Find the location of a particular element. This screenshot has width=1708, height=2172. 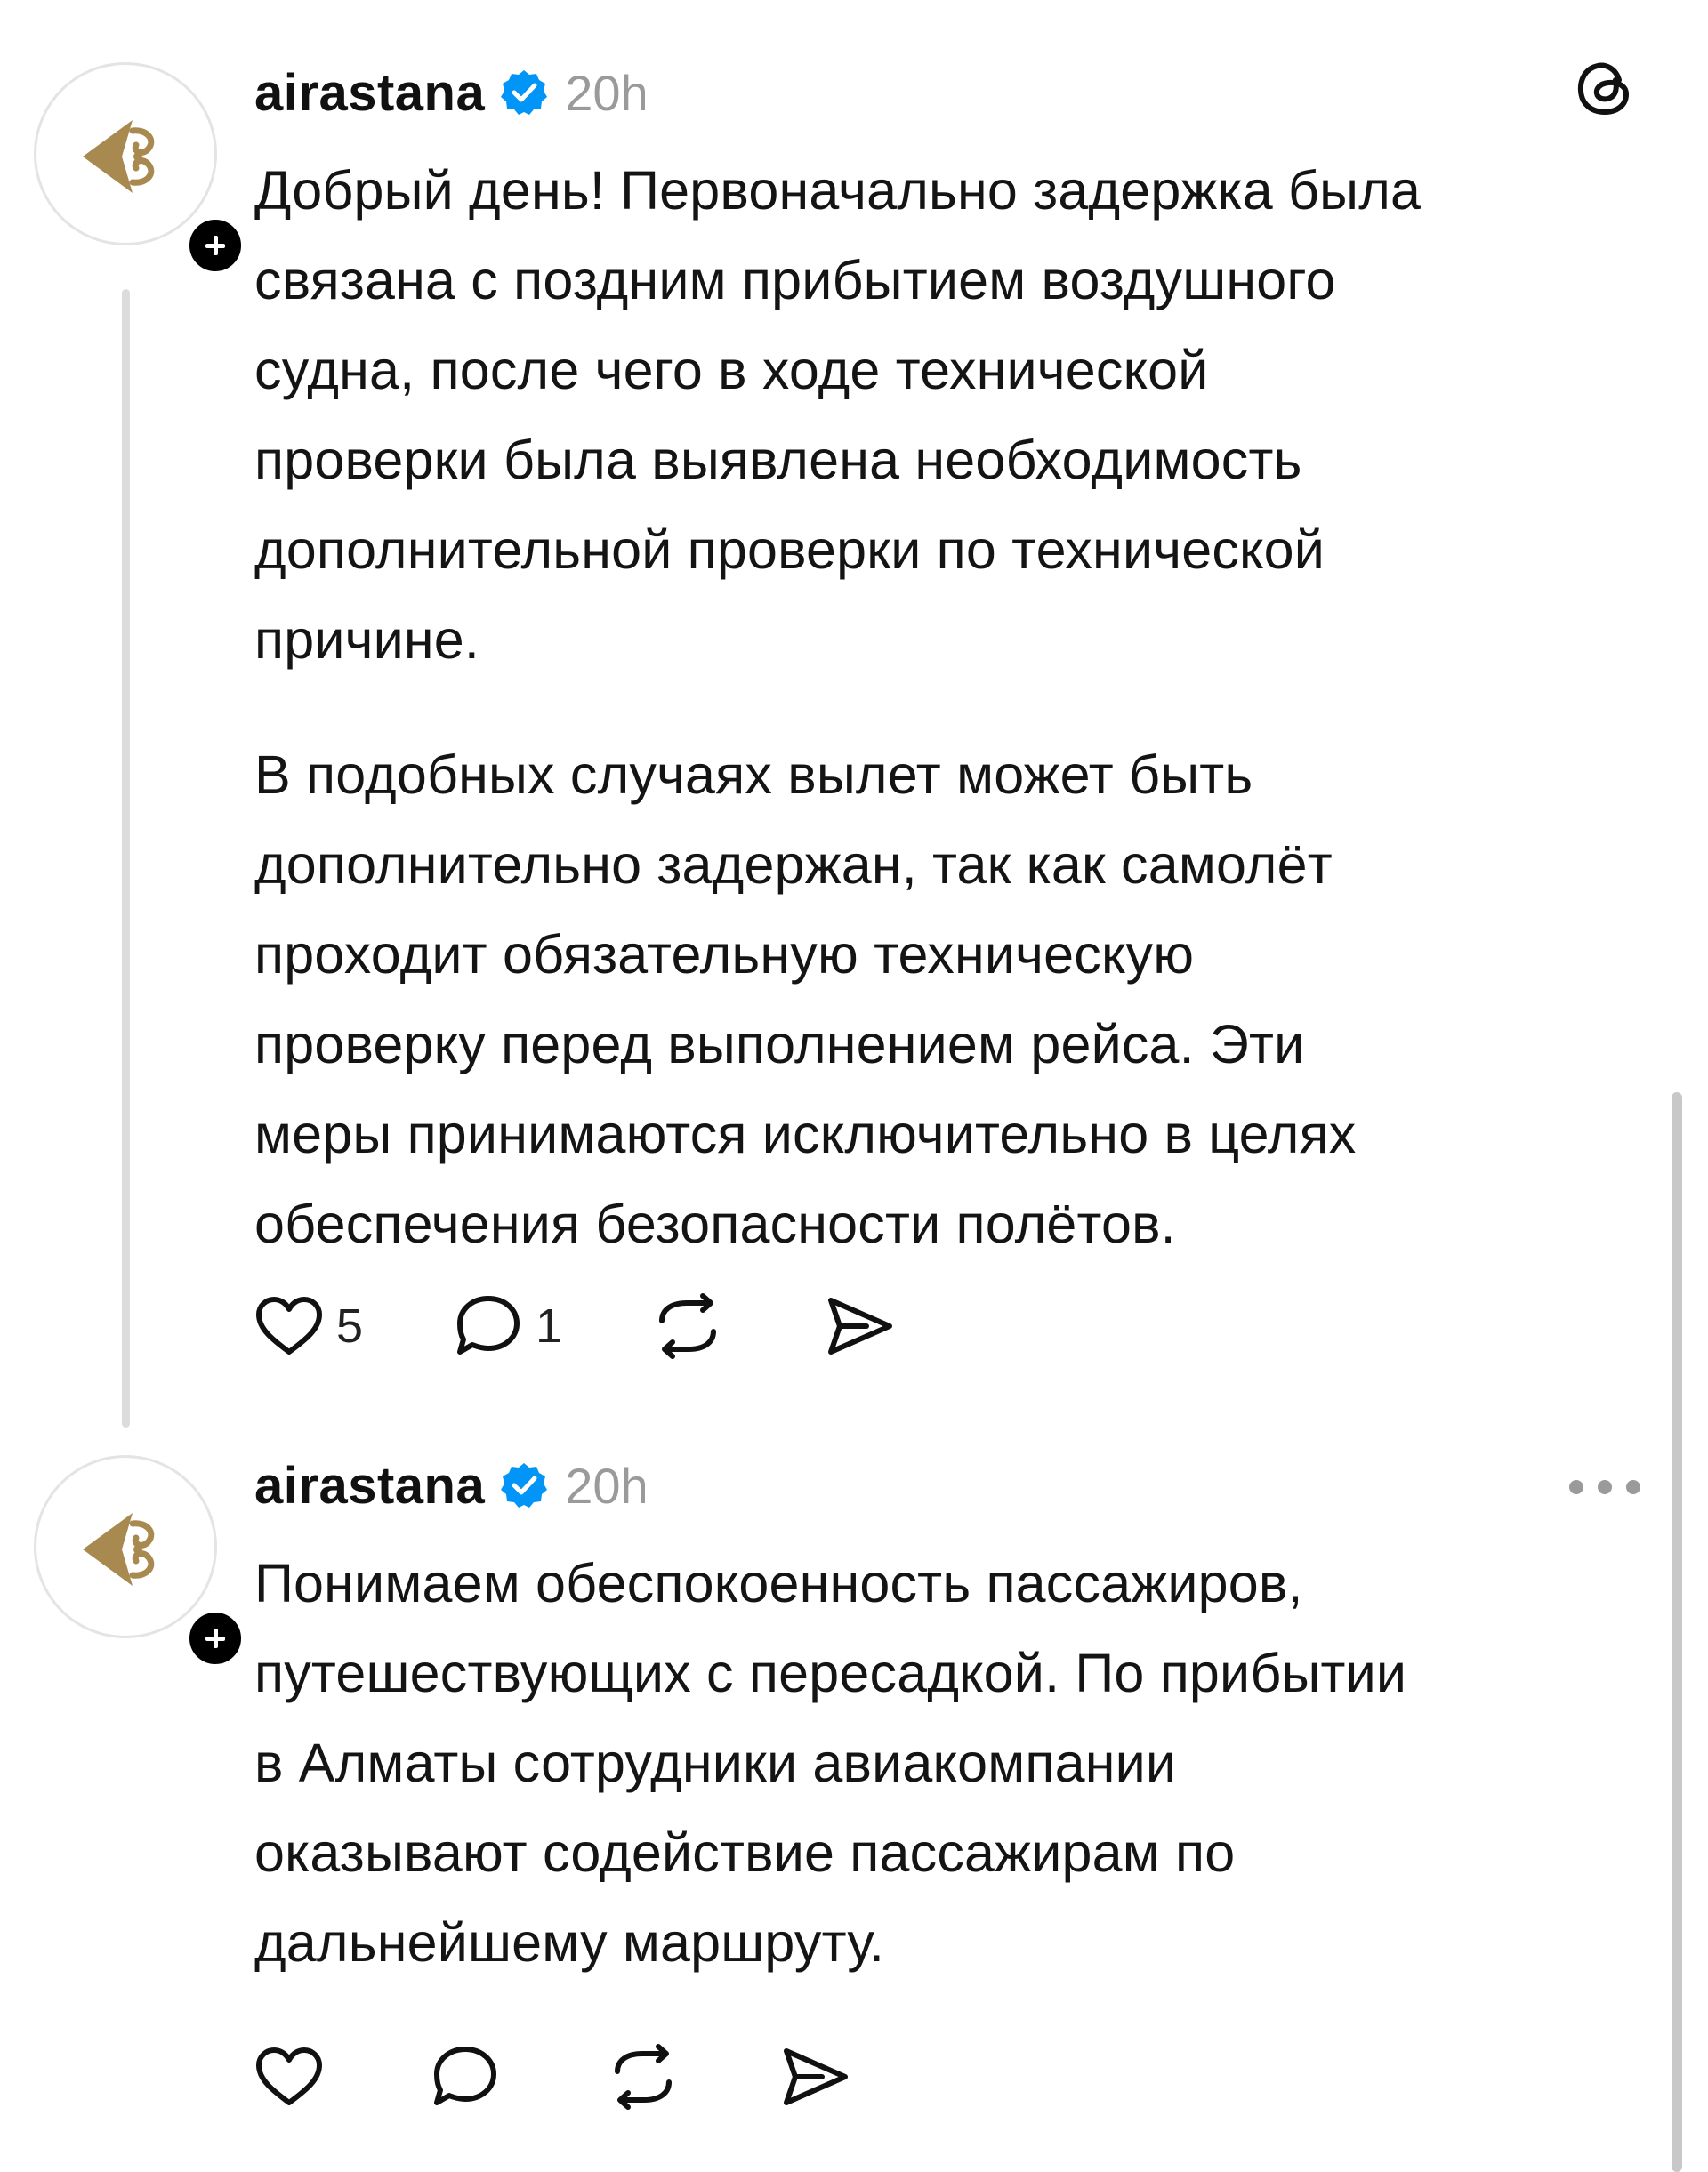

like-count: 5 is located at coordinates (350, 1326).